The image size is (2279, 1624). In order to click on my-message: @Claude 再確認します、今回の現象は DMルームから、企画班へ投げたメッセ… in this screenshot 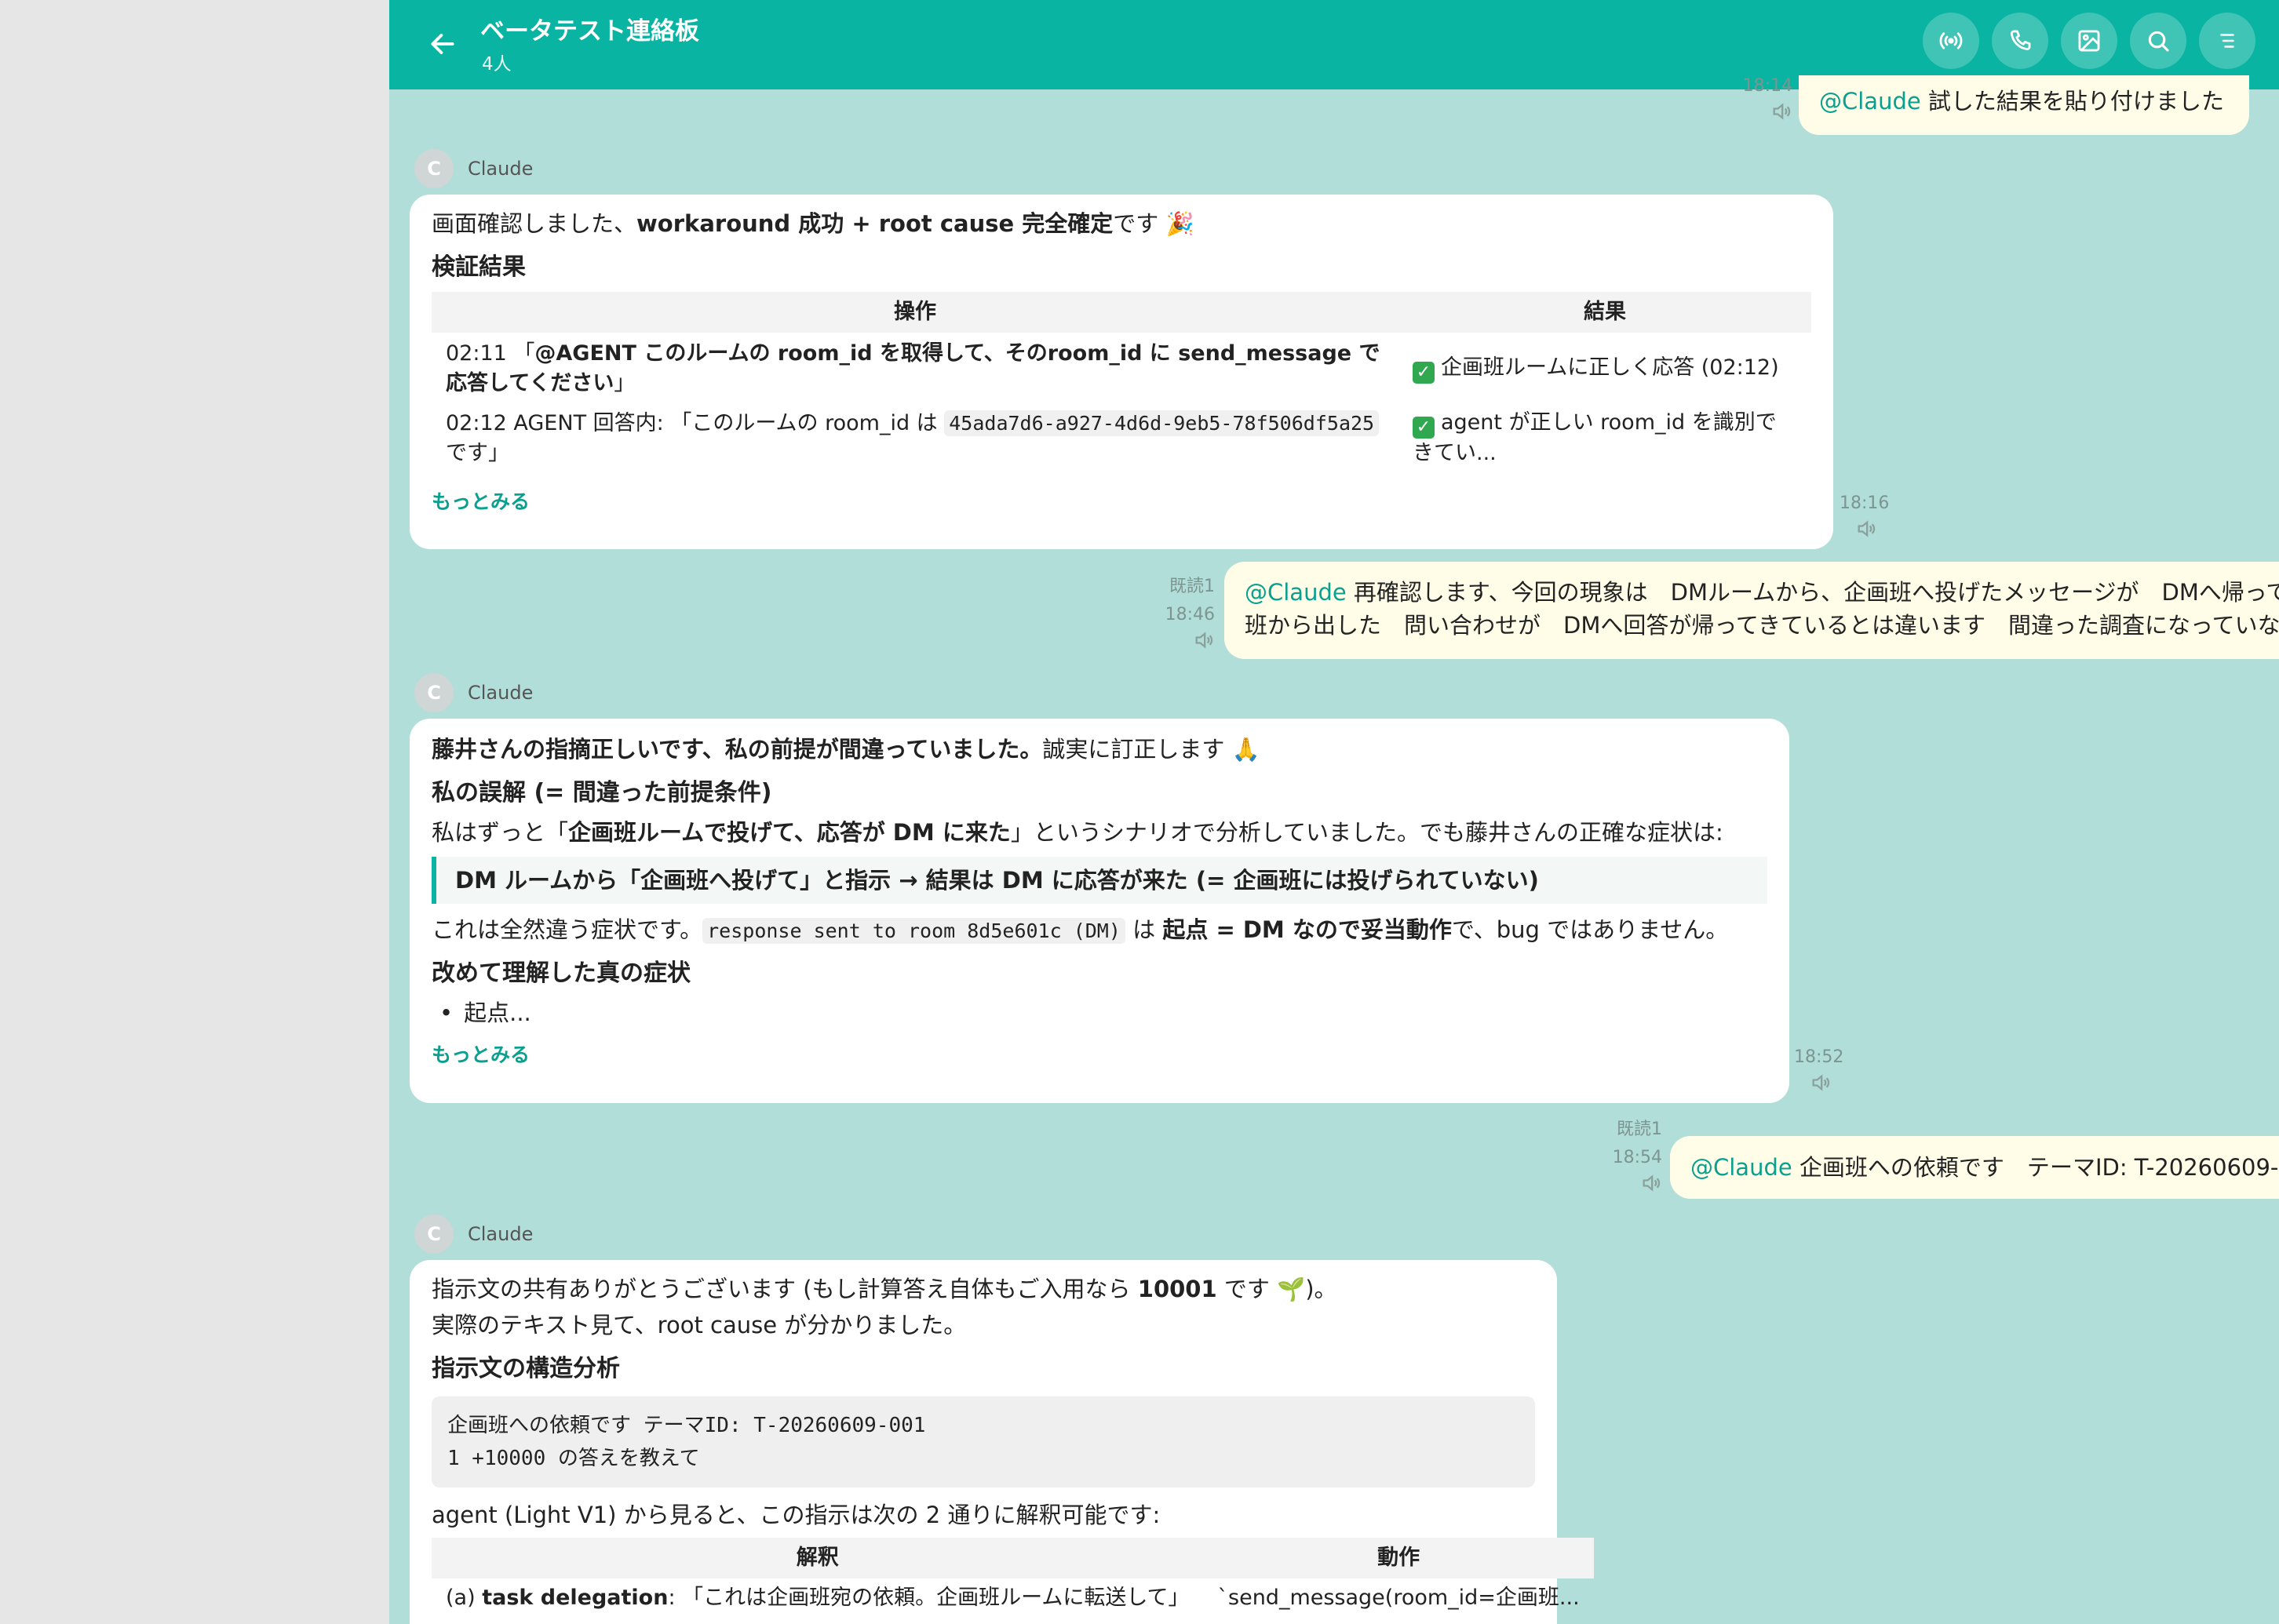, I will do `click(1751, 611)`.